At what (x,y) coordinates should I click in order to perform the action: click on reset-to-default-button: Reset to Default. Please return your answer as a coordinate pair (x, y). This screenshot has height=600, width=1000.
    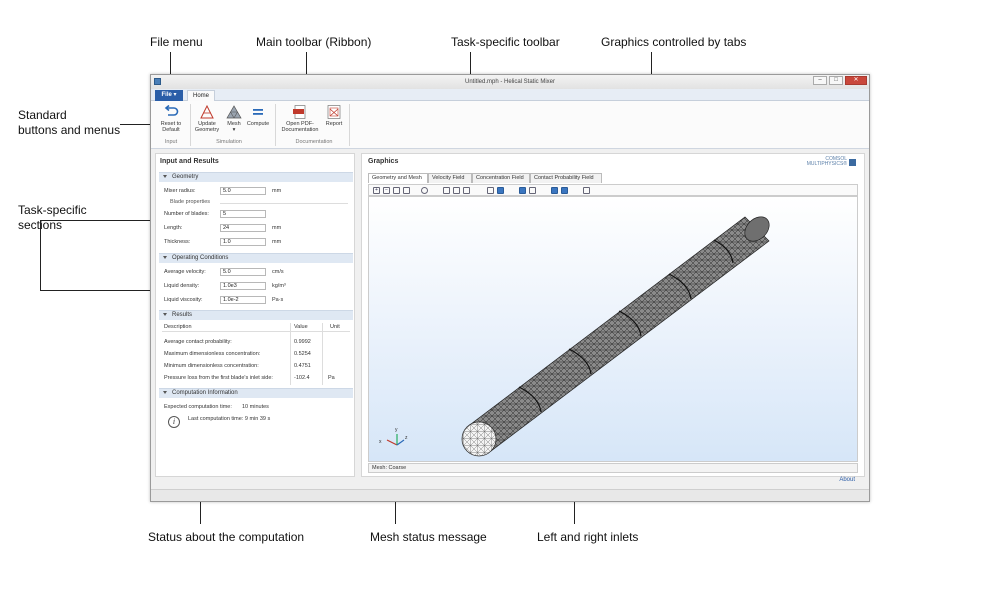
    Looking at the image, I should click on (171, 119).